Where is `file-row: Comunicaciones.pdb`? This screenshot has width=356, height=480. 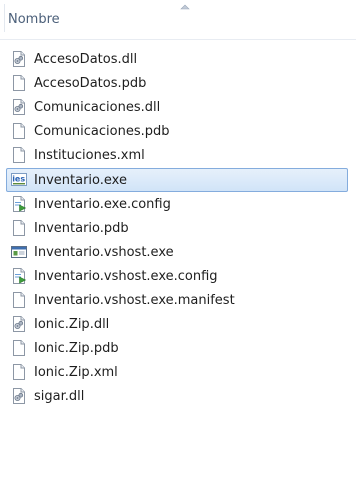
file-row: Comunicaciones.pdb is located at coordinates (177, 131).